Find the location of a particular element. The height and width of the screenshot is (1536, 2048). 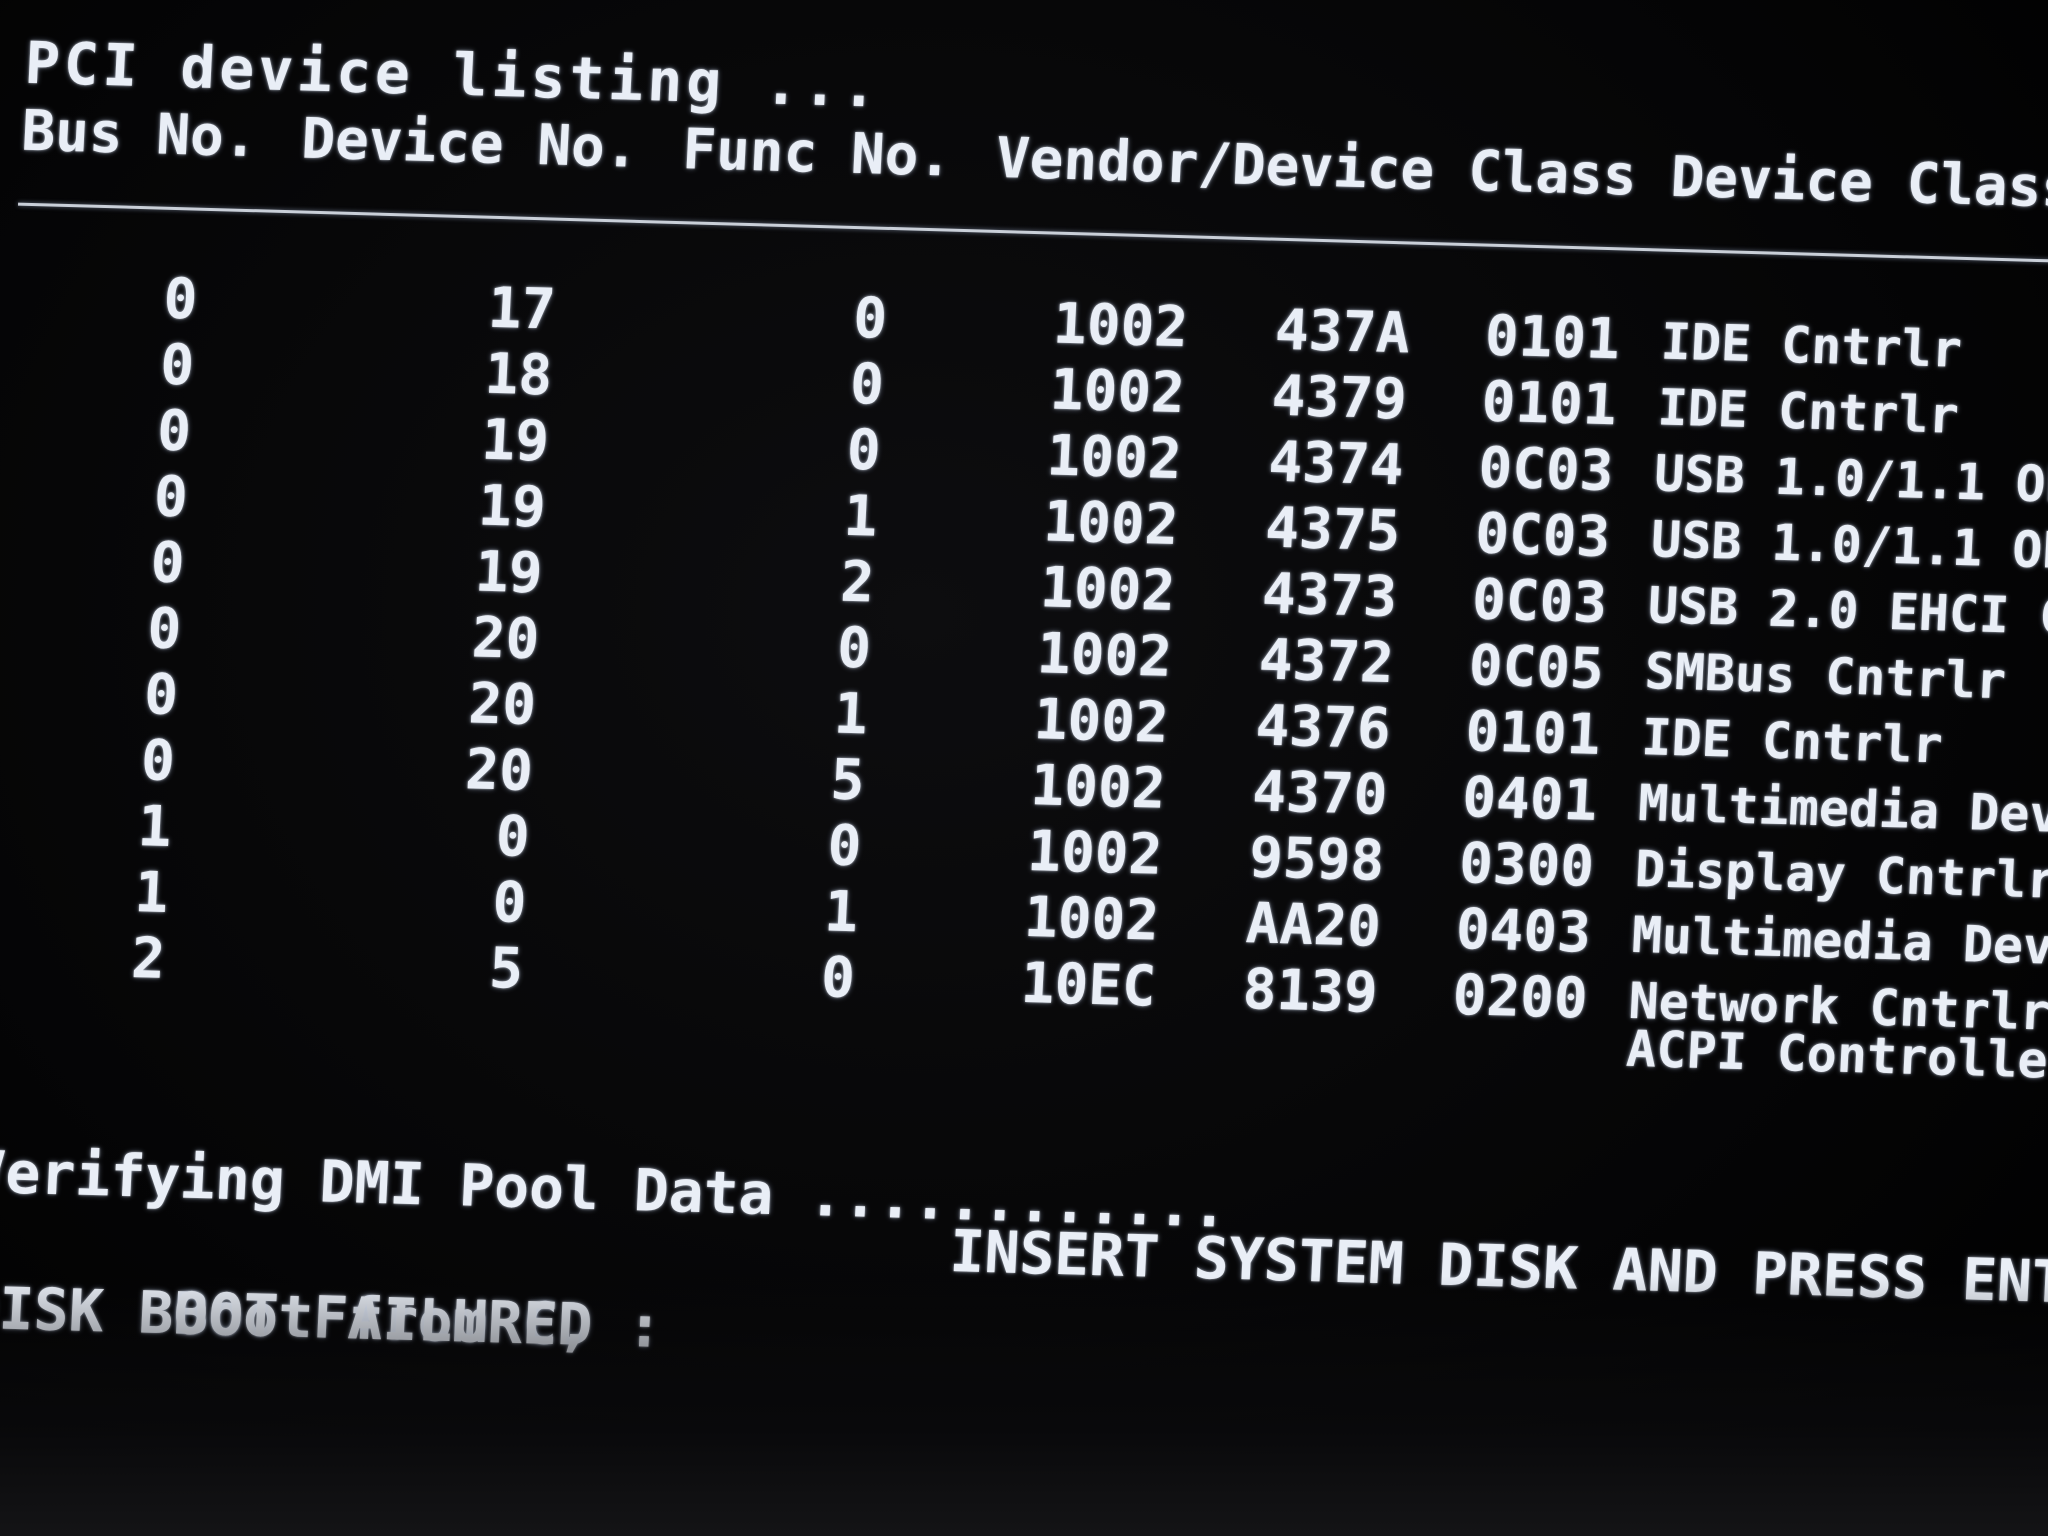

header-bus: Bus No. is located at coordinates (140, 134).